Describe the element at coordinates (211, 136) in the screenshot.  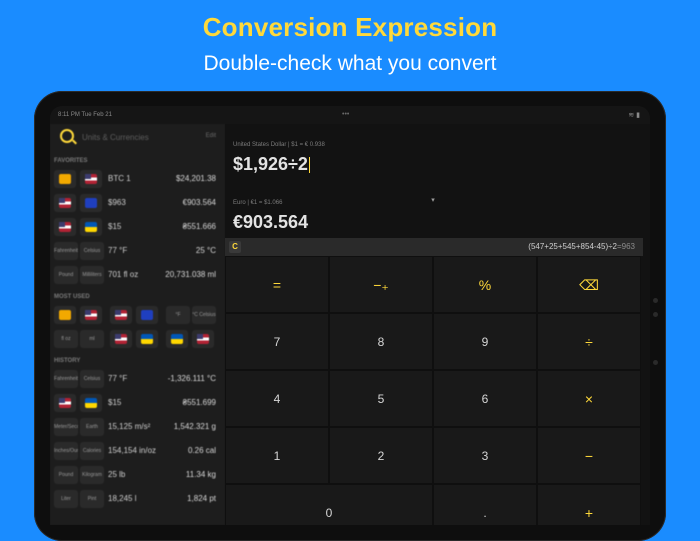
I see `edit-button: Edit` at that location.